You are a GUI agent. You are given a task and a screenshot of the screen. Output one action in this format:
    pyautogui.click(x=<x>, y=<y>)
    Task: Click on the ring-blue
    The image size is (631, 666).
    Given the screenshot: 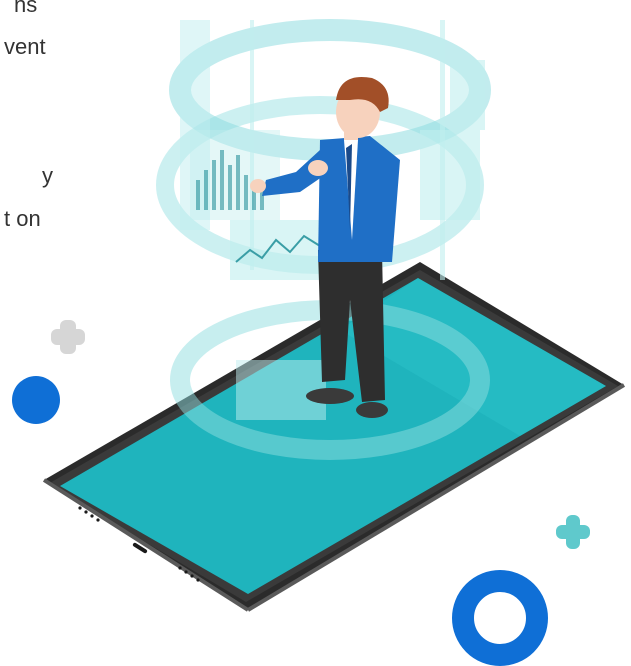 What is the action you would take?
    pyautogui.click(x=500, y=618)
    